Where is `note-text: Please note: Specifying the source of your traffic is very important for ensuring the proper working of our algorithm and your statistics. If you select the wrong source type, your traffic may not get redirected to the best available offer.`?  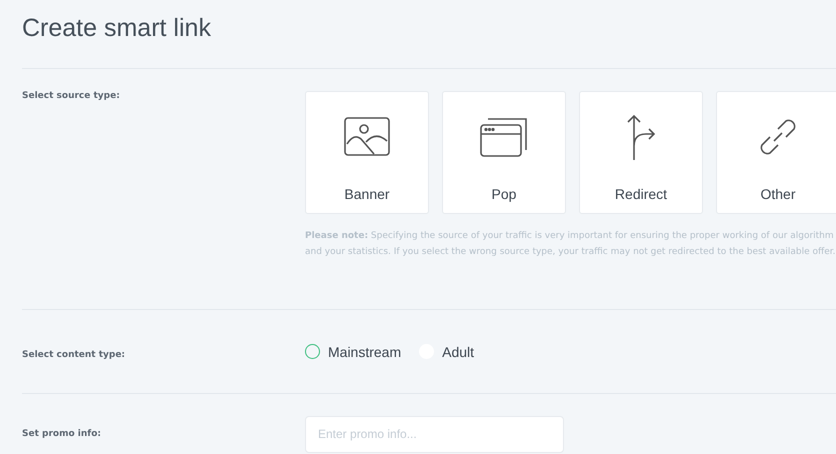 note-text: Please note: Specifying the source of your traffic is very important for ensuring the proper working of our algorithm and your statistics. If you select the wrong source type, your traffic may not get redirected to the best available offer. is located at coordinates (570, 244).